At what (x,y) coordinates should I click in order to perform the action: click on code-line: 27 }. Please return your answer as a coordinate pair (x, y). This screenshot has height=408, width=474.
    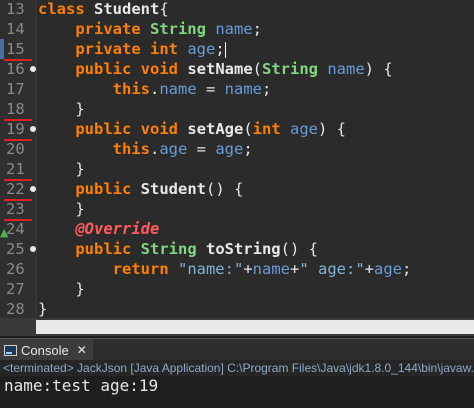
    Looking at the image, I should click on (237, 289).